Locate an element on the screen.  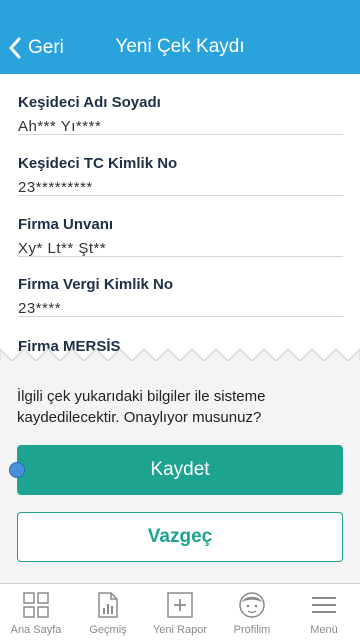
field-company-tax-no: Firma Vergi Kimlik No 23**** is located at coordinates (180, 286).